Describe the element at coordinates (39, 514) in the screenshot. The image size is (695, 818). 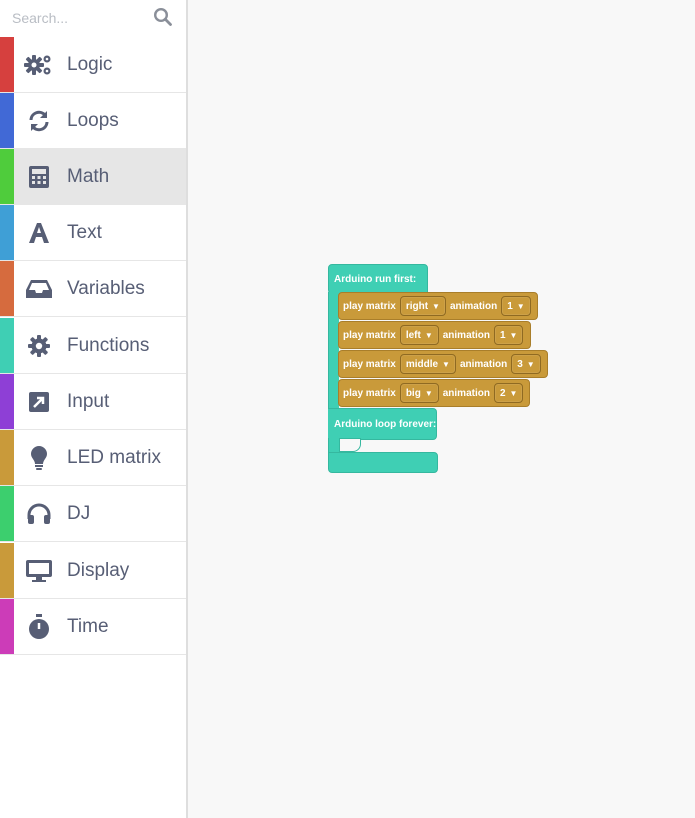
I see `headphones-icon` at that location.